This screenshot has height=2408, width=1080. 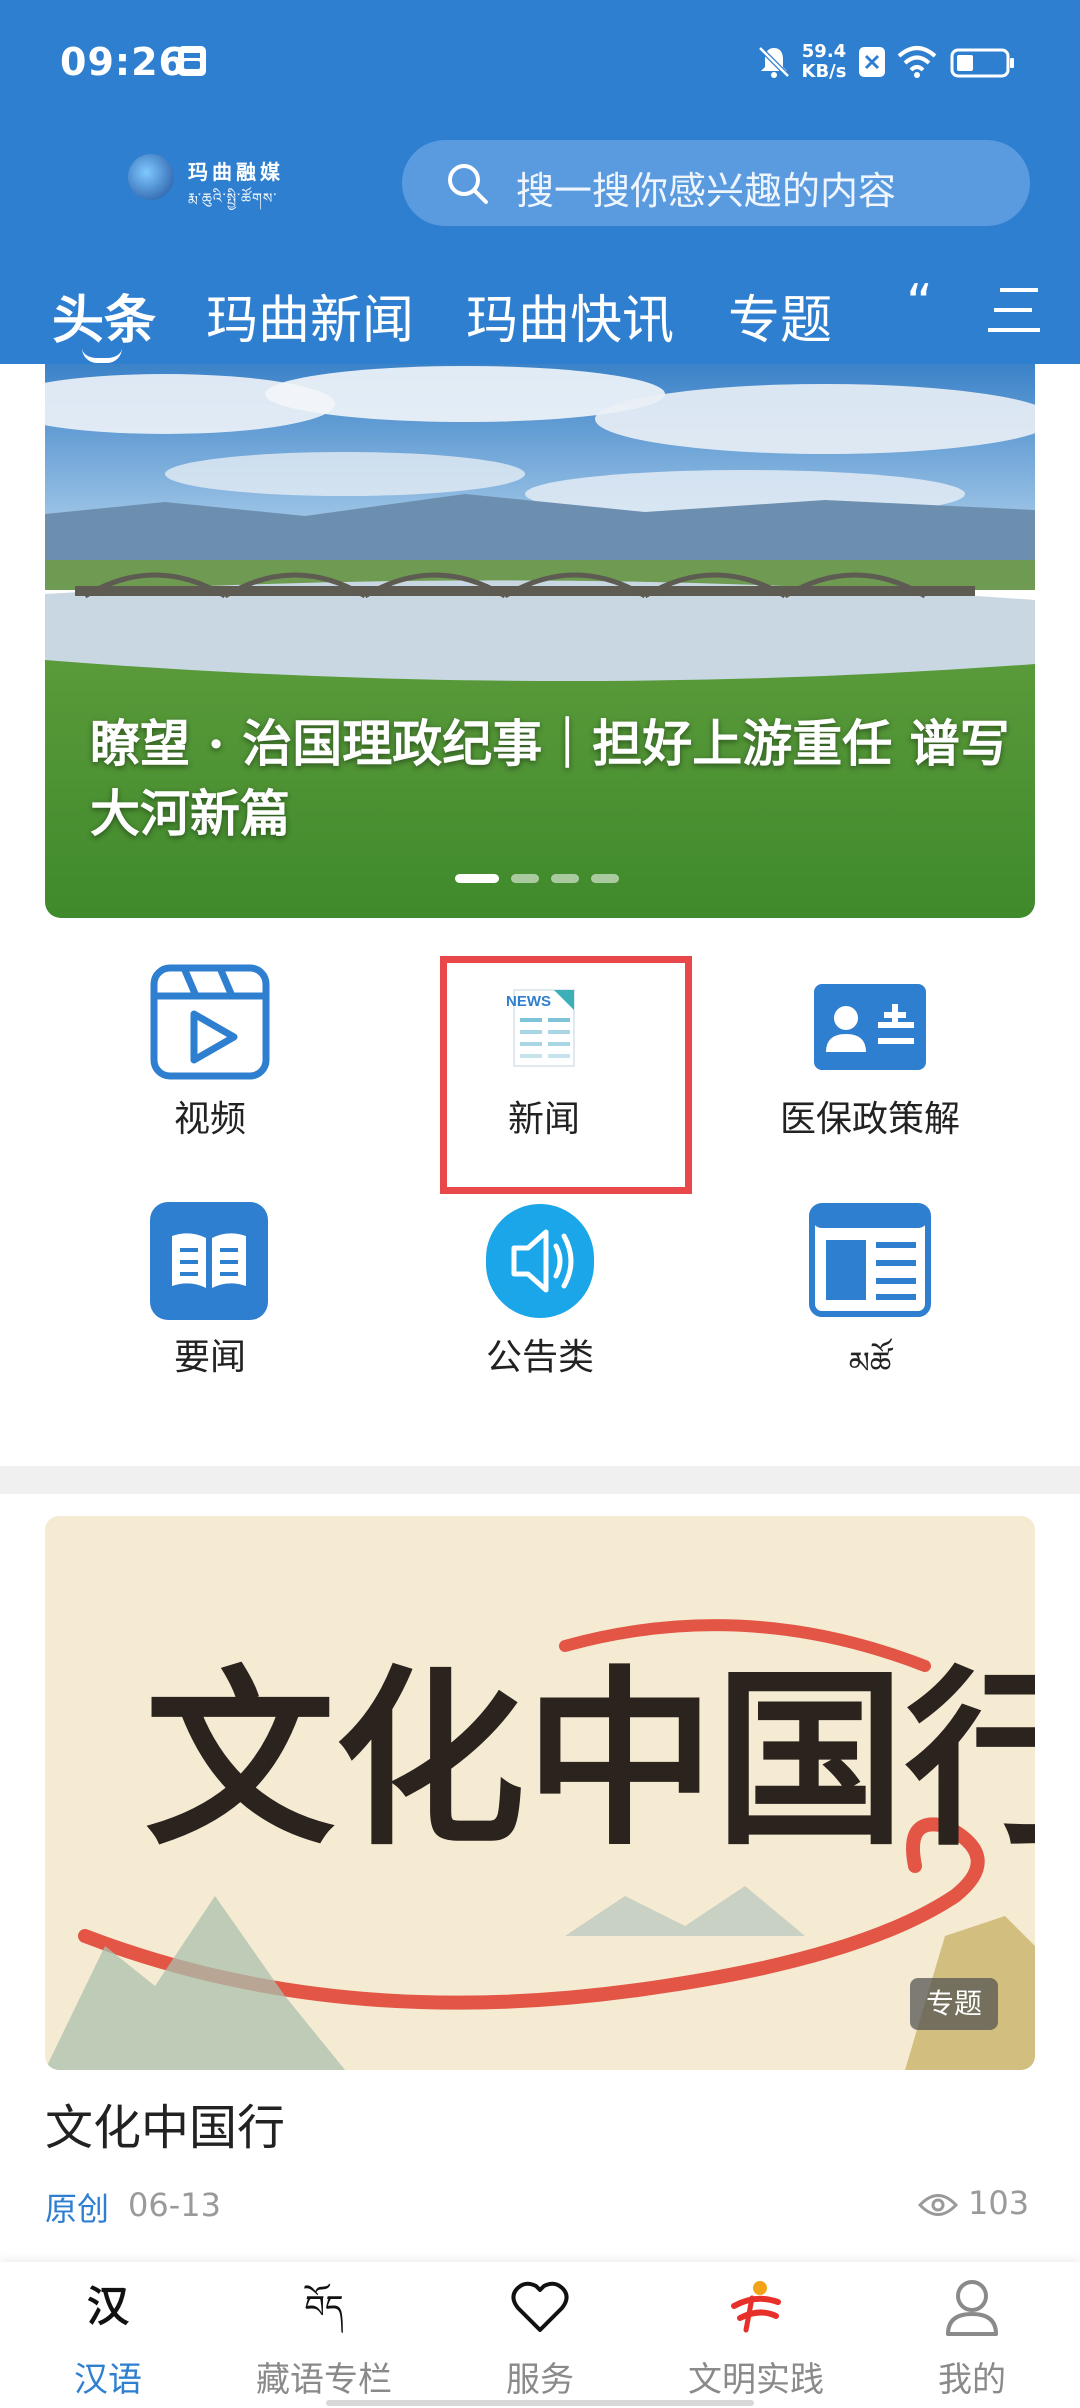 I want to click on grid-item-video: 视频, so click(x=210, y=1060).